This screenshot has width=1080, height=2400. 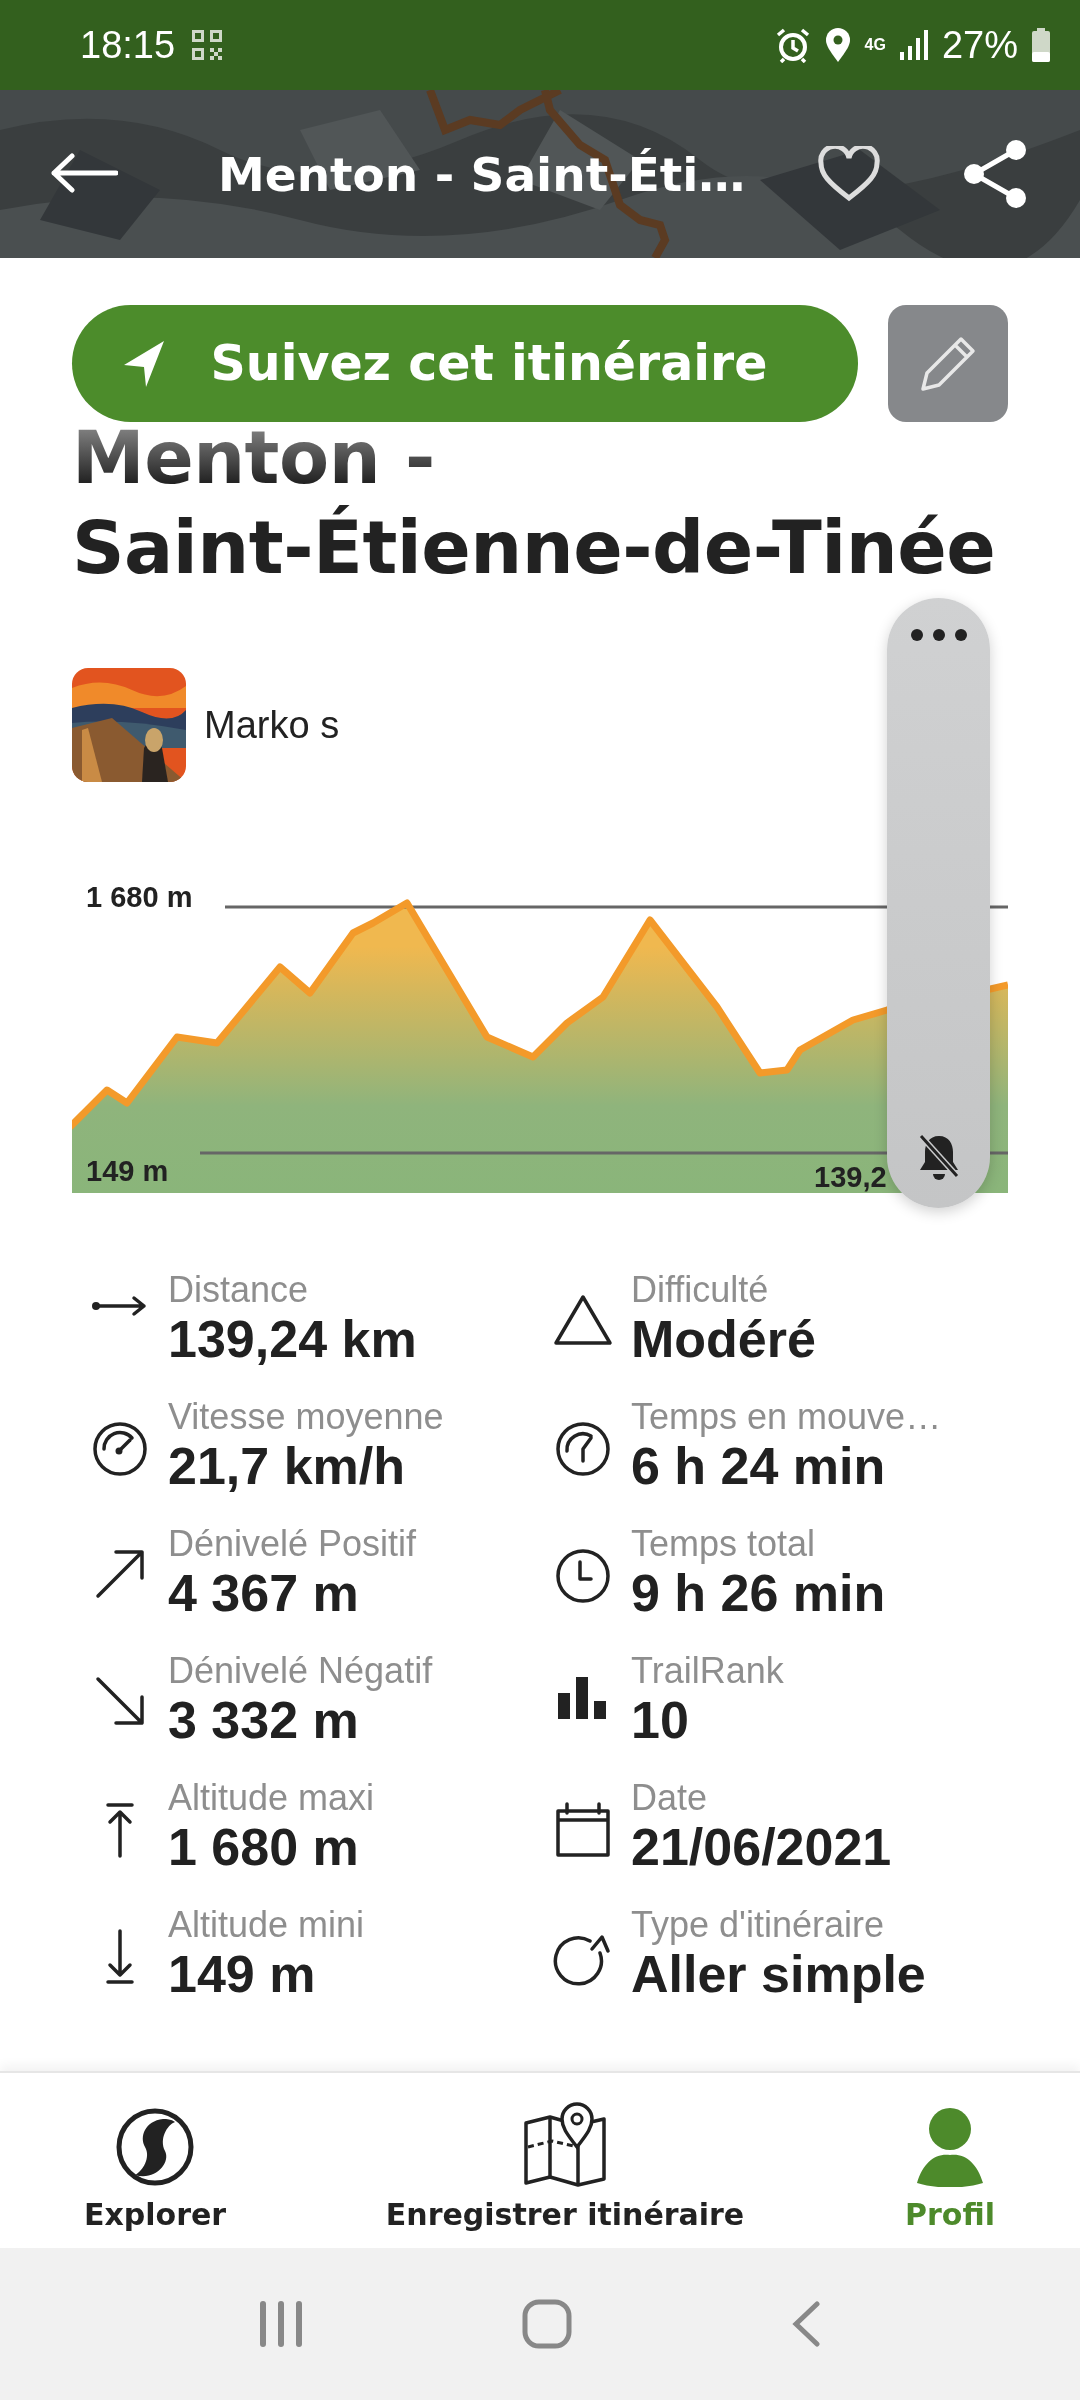 I want to click on location-pin-icon, so click(x=837, y=45).